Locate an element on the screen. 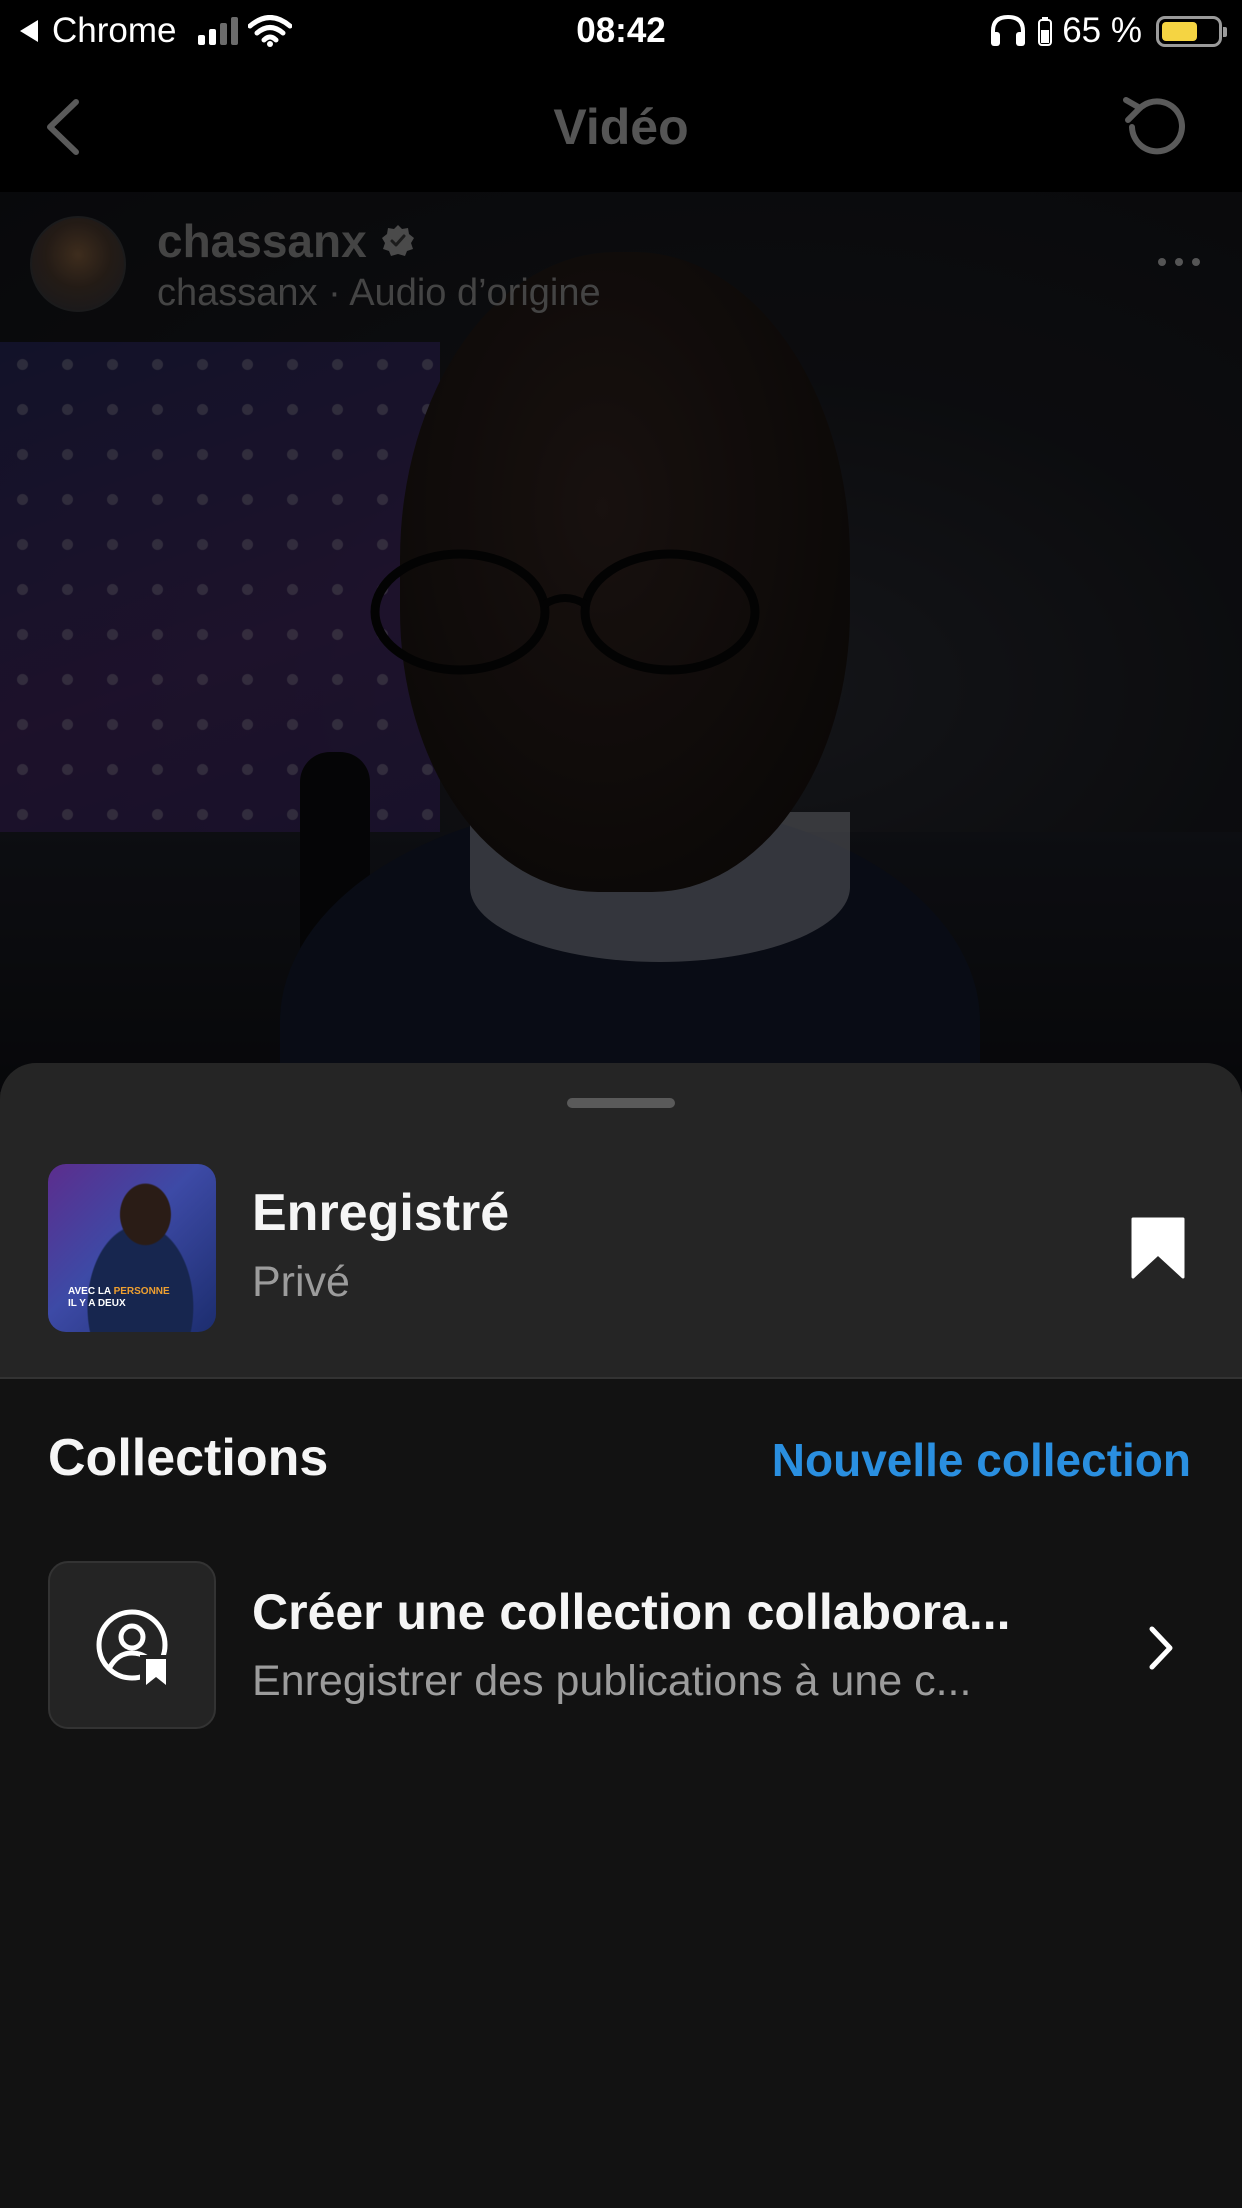  status-bar: Chrome 08:42 65 % is located at coordinates (621, 31).